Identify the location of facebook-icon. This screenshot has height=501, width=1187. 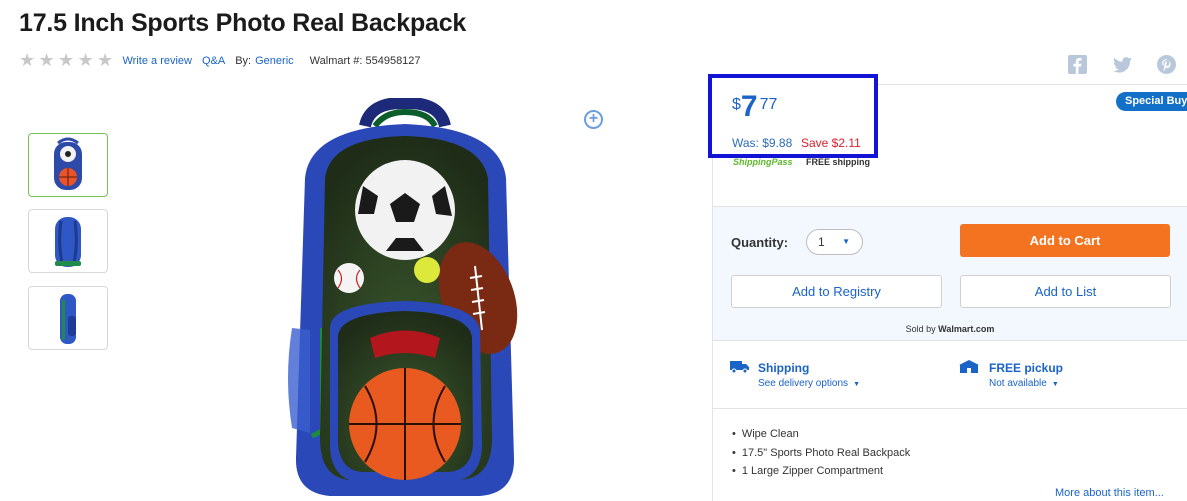
(1077, 64).